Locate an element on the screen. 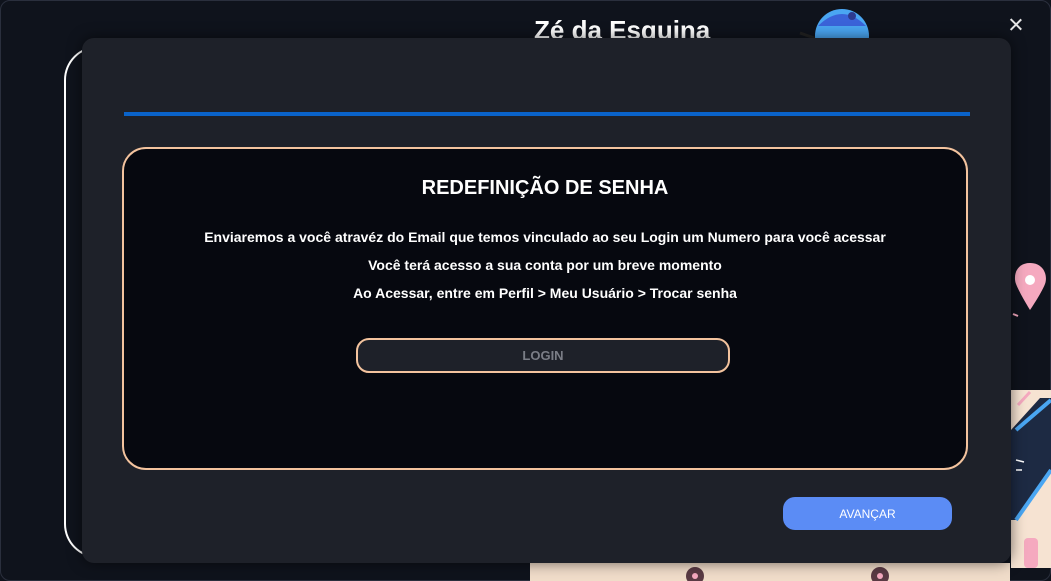 The width and height of the screenshot is (1051, 581). next-button: AVANÇAR is located at coordinates (867, 513).